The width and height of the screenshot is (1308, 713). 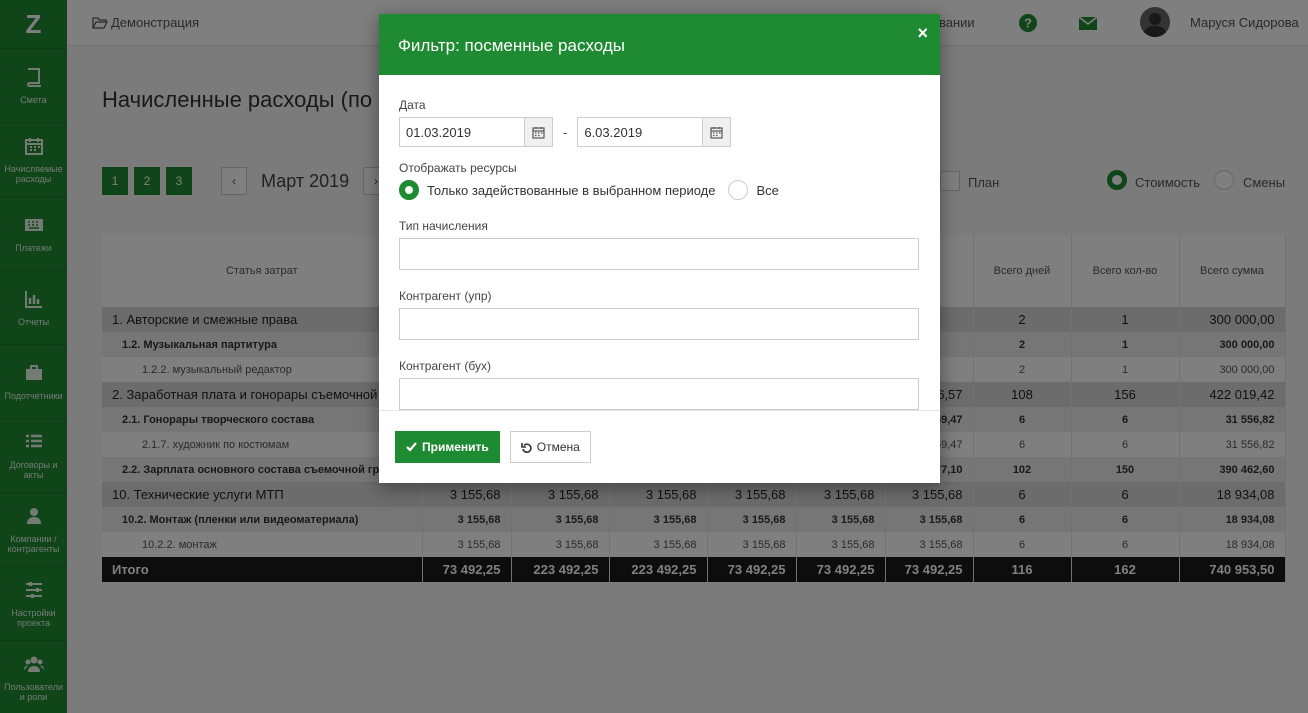 What do you see at coordinates (922, 33) in the screenshot?
I see `close-icon: ×` at bounding box center [922, 33].